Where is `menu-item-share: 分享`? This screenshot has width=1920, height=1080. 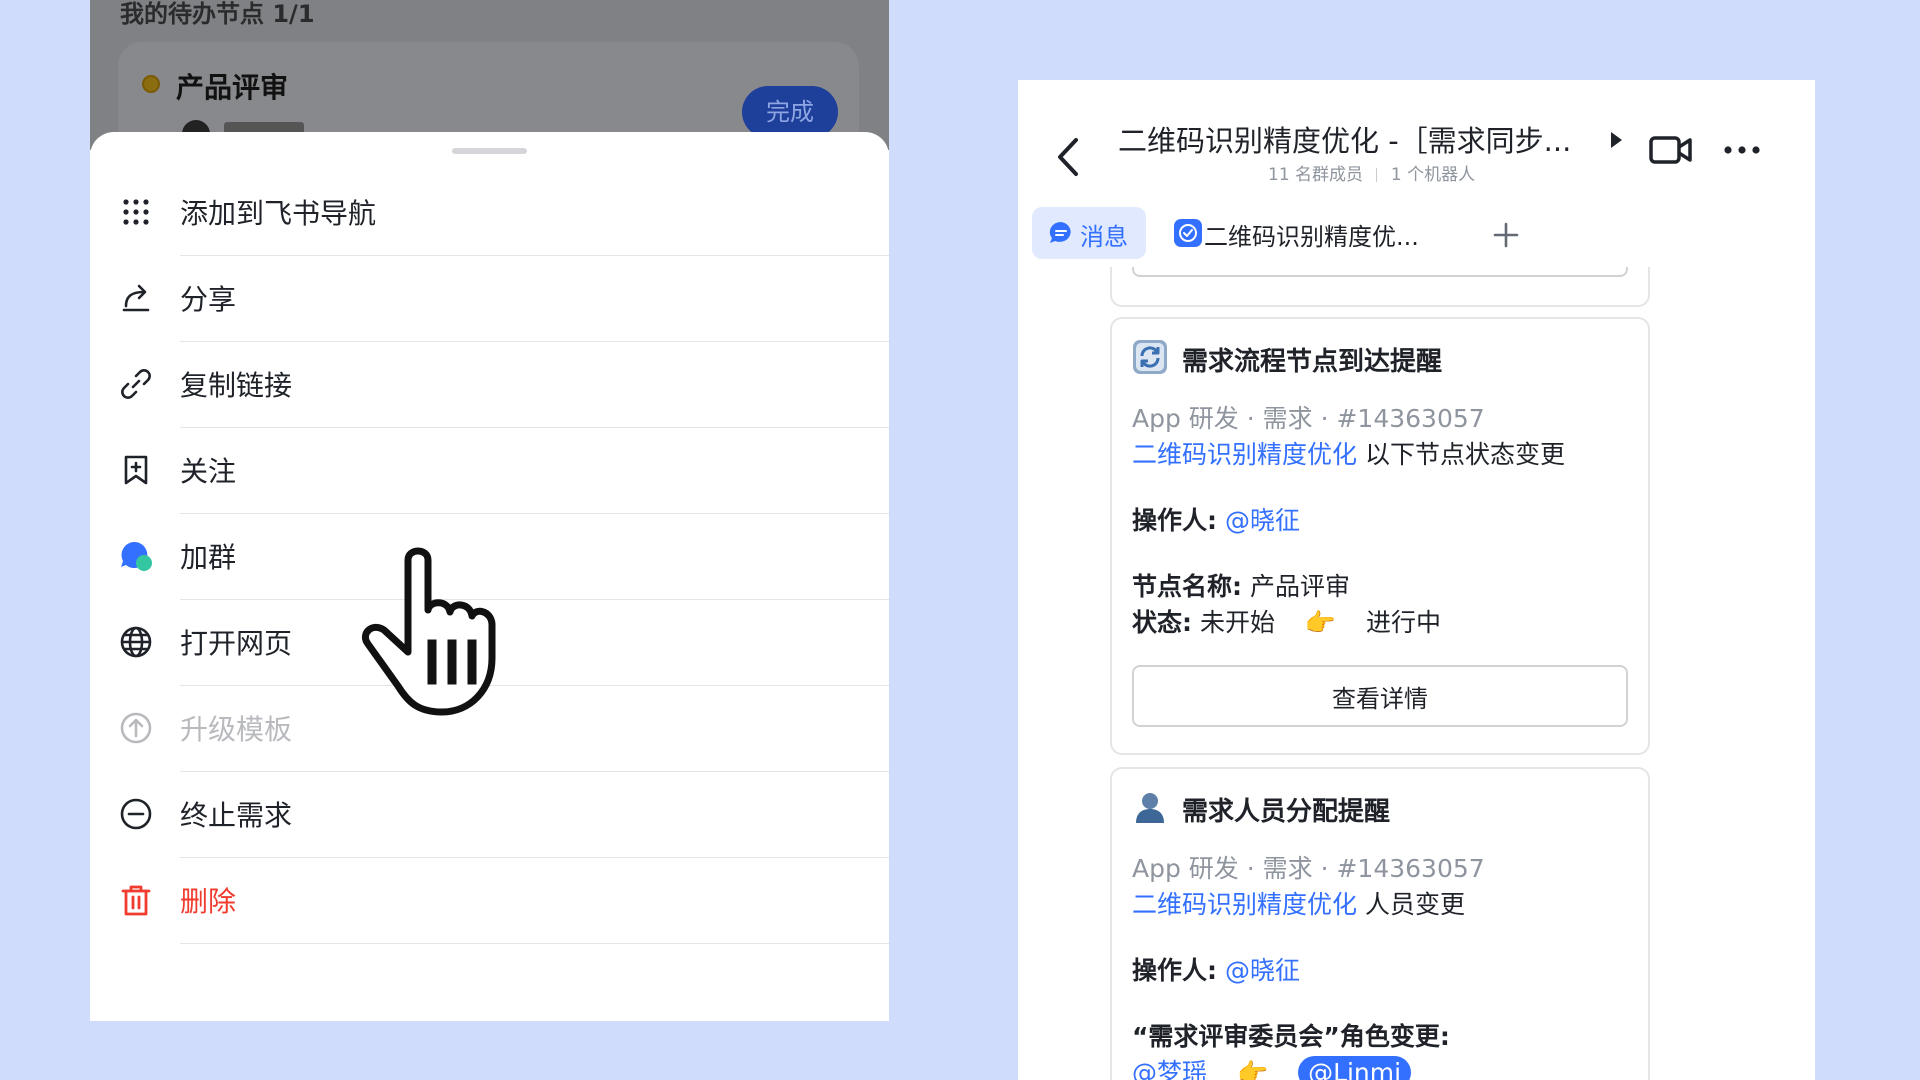
menu-item-share: 分享 is located at coordinates (489, 299).